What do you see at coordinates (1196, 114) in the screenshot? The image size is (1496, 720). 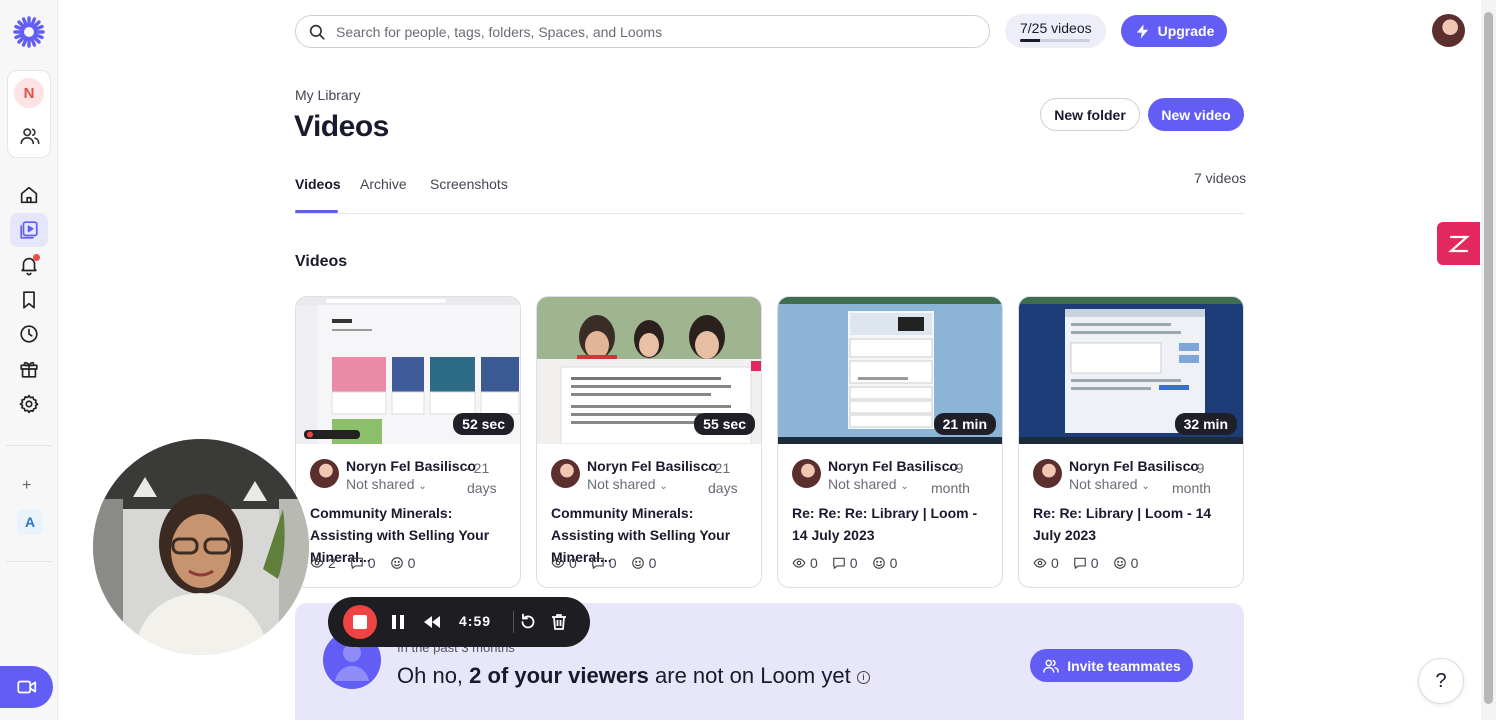 I see `new-video-button: New video` at bounding box center [1196, 114].